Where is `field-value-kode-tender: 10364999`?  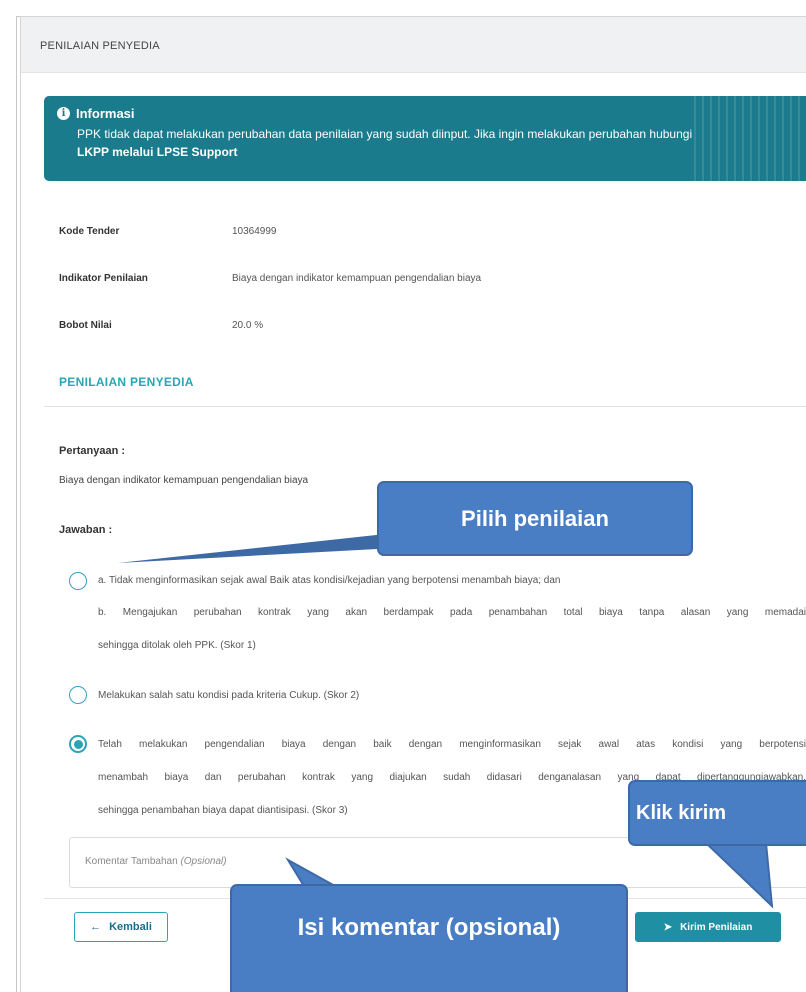 field-value-kode-tender: 10364999 is located at coordinates (254, 231).